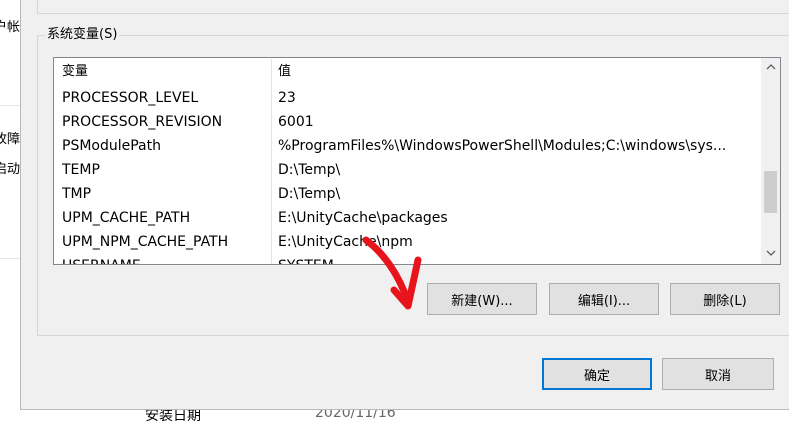 This screenshot has width=789, height=425. Describe the element at coordinates (284, 71) in the screenshot. I see `column-header-value: 值` at that location.